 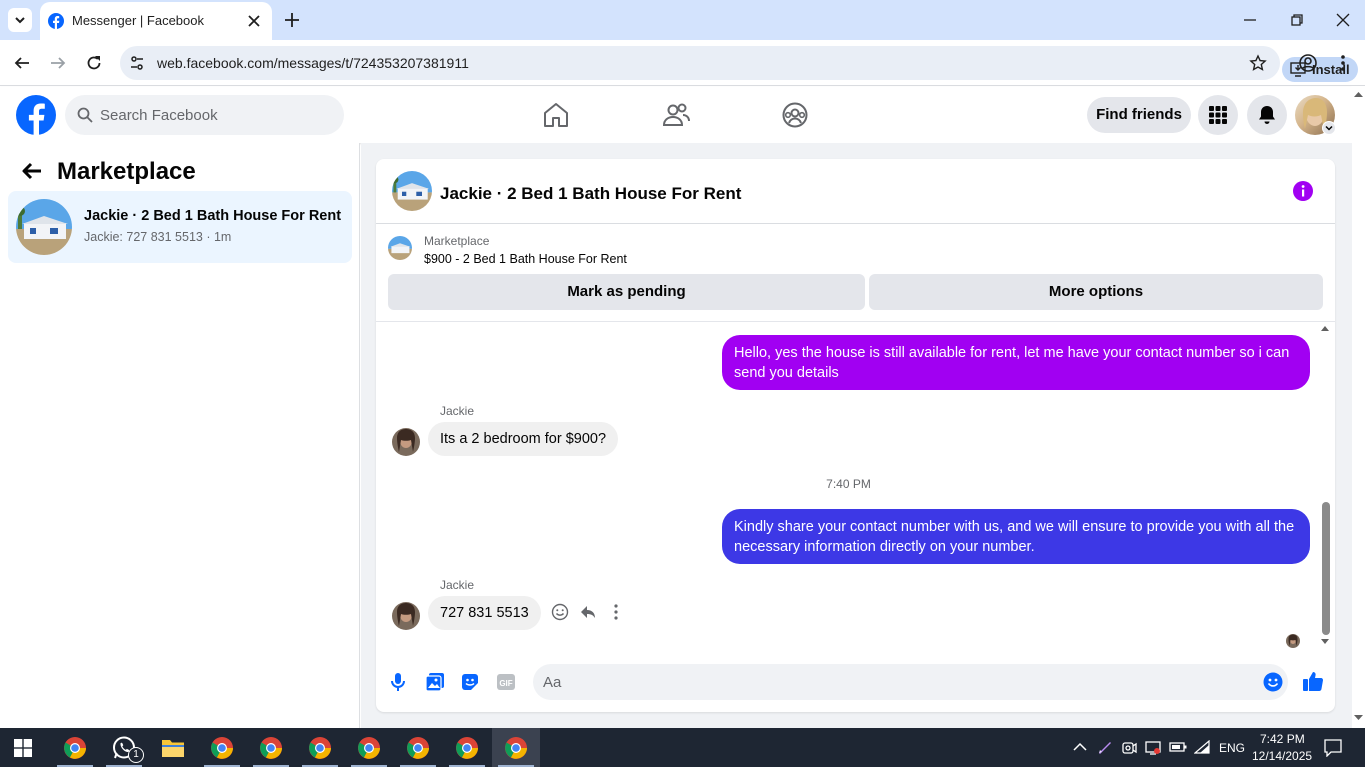 What do you see at coordinates (590, 194) in the screenshot?
I see `chat-title: Jackie · 2 Bed 1 Bath House For Rent` at bounding box center [590, 194].